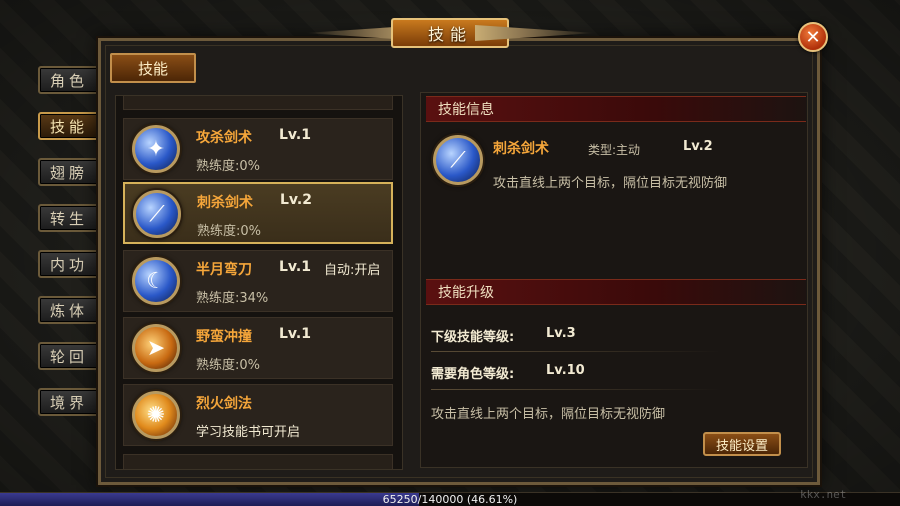 This screenshot has height=506, width=900. I want to click on skill-name: 半月弯刀, so click(224, 270).